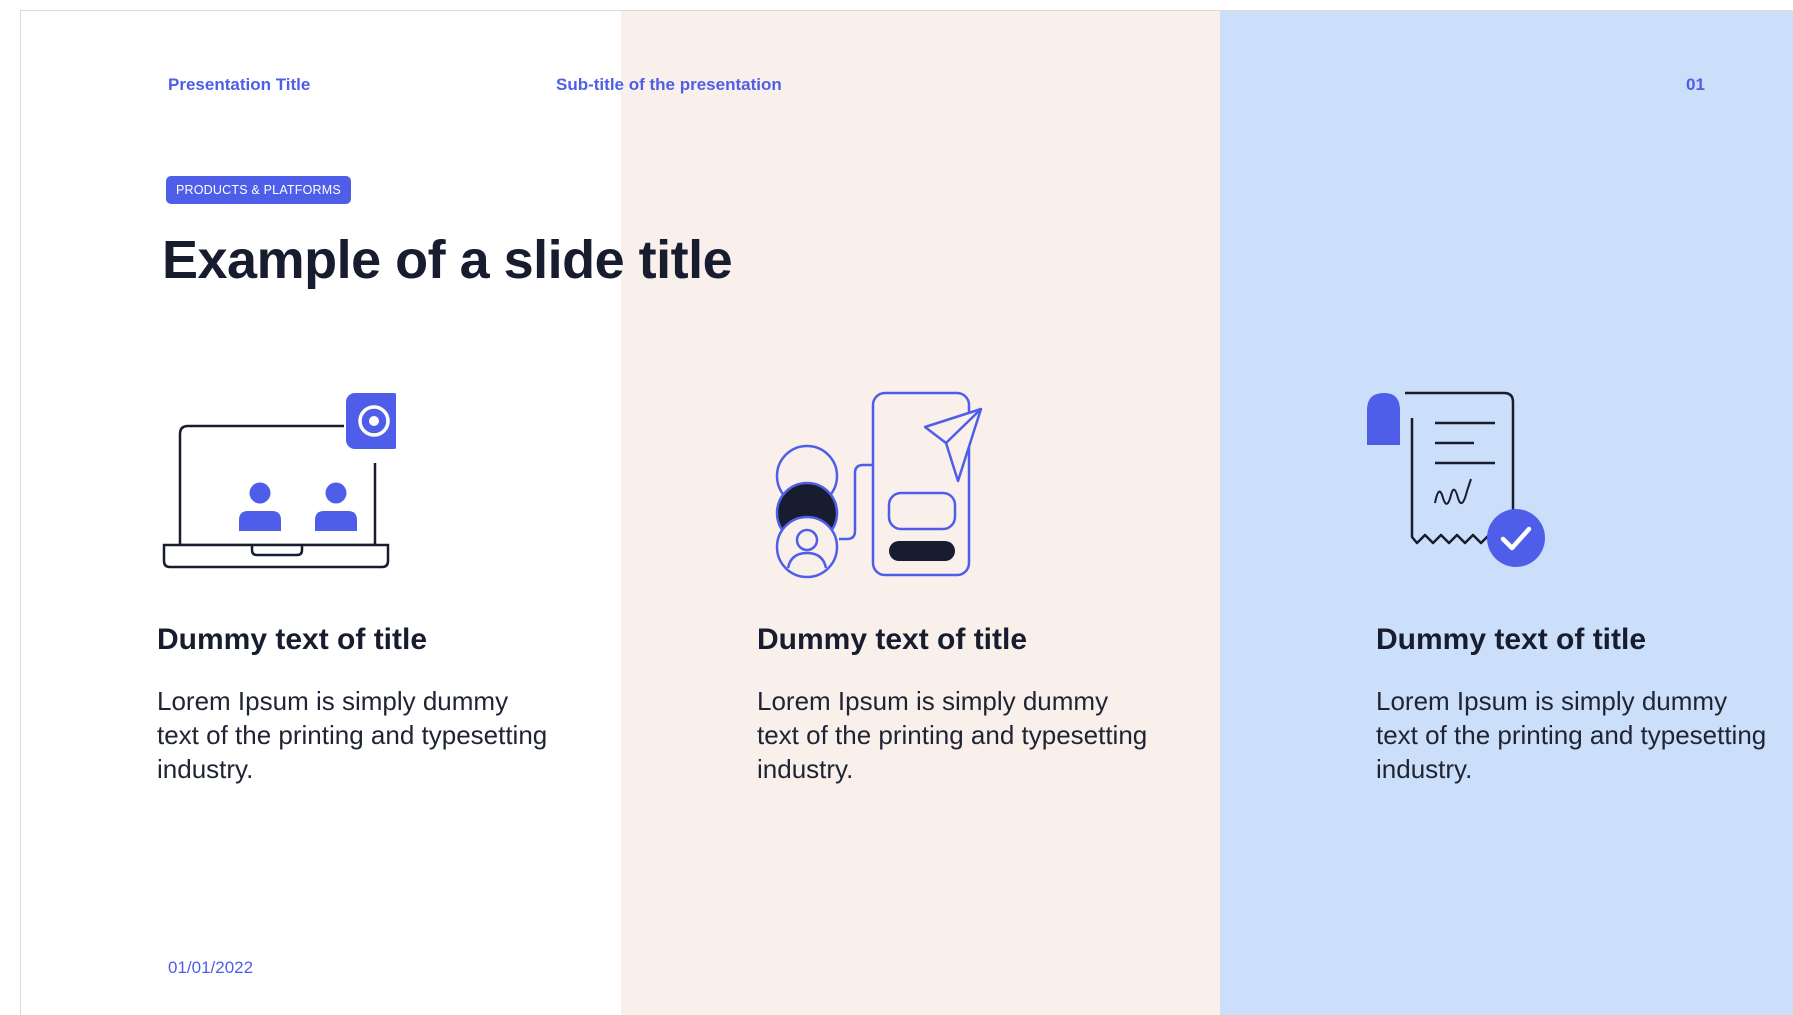 The width and height of the screenshot is (1793, 1015). What do you see at coordinates (871, 485) in the screenshot?
I see `mobile-send-message-icon` at bounding box center [871, 485].